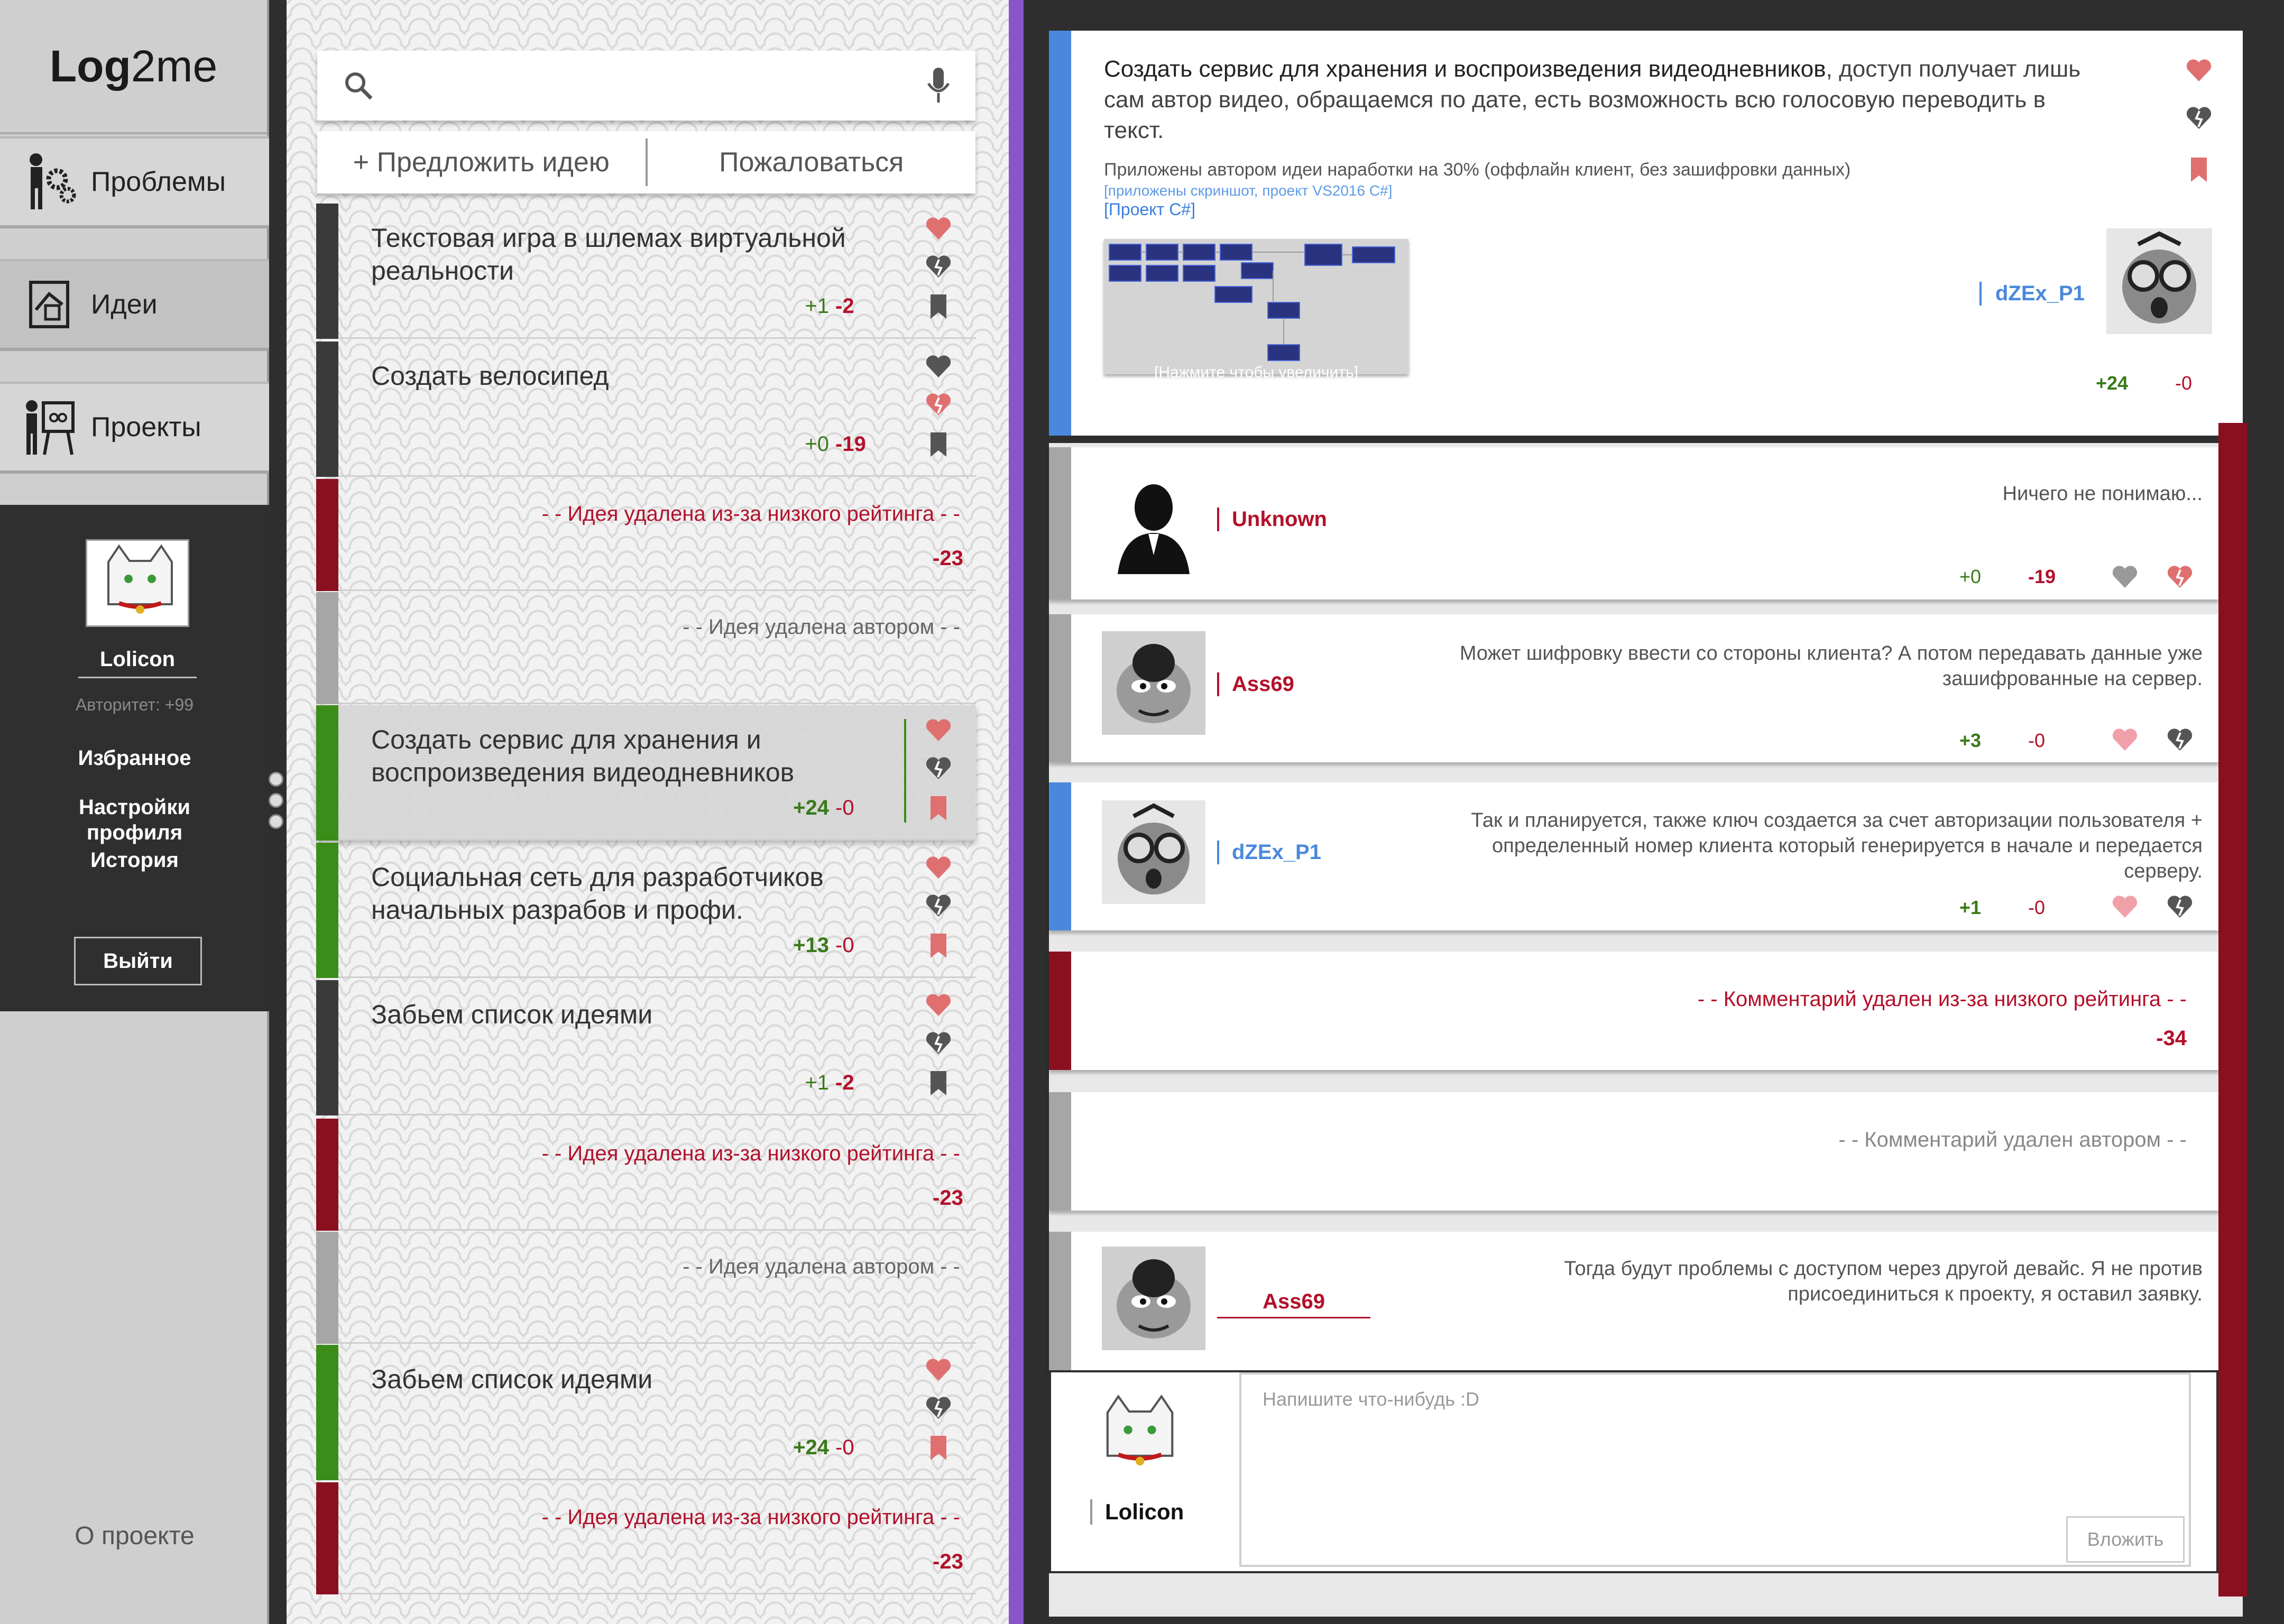 The image size is (2284, 1624). I want to click on detail-status-bar, so click(1060, 233).